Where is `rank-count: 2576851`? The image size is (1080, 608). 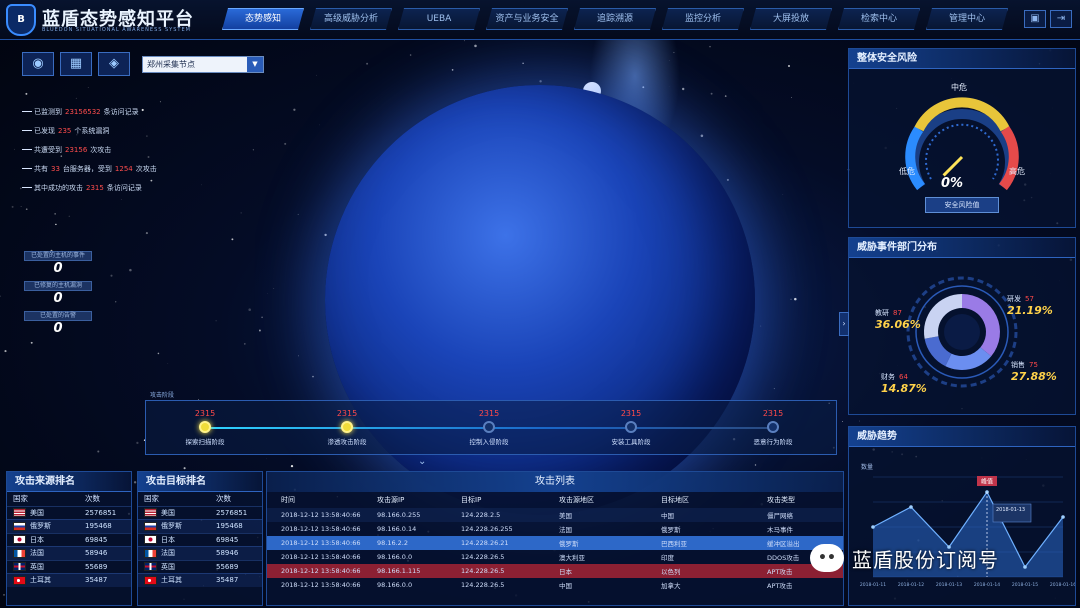
rank-count: 2576851 is located at coordinates (101, 512).